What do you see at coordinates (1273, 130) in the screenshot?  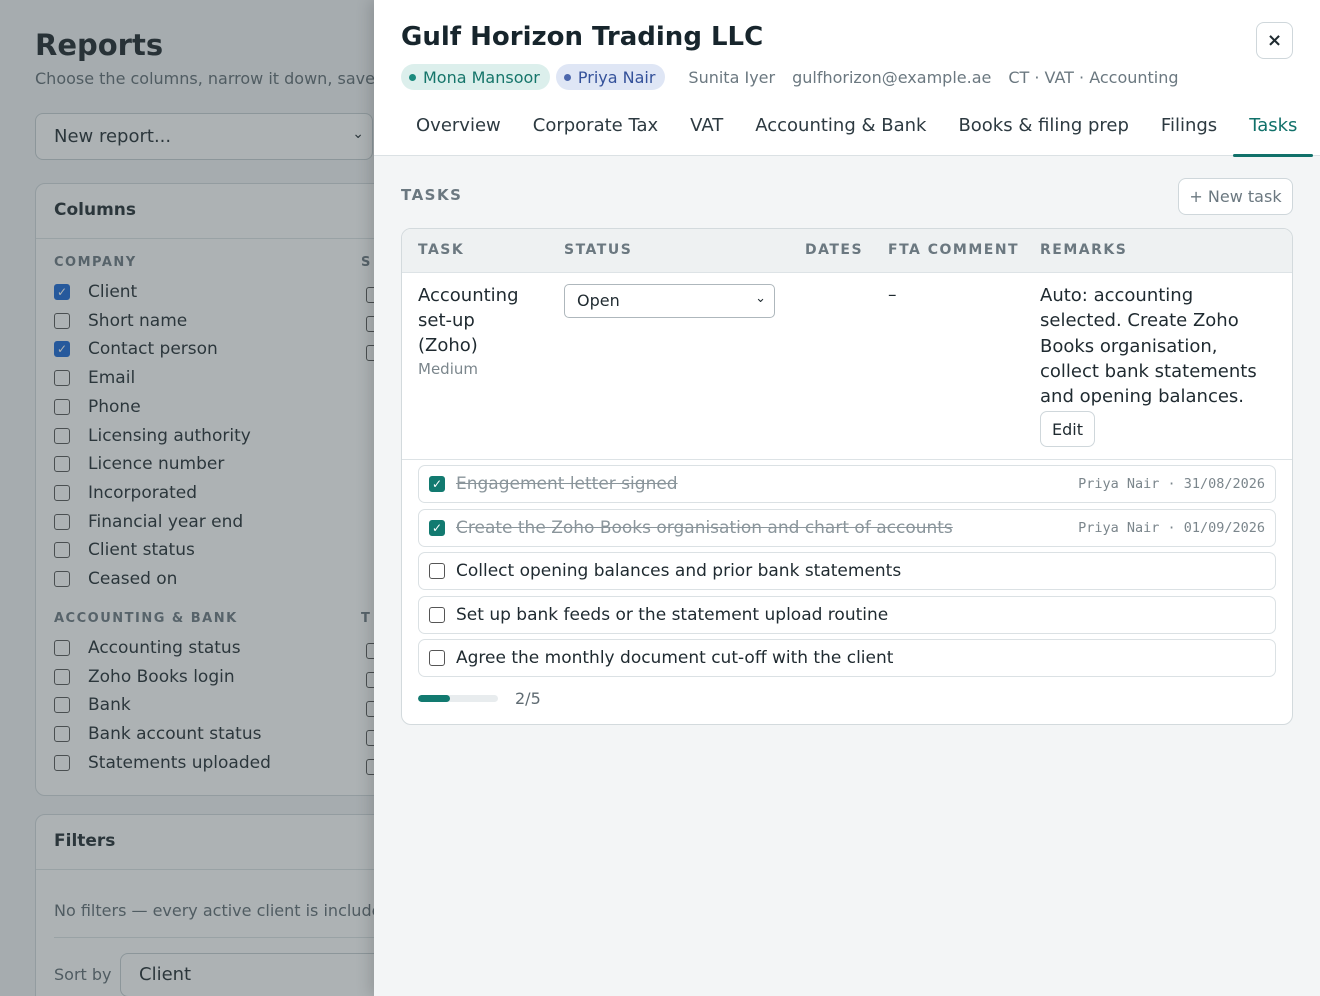 I see `tab-tasks: Tasks` at bounding box center [1273, 130].